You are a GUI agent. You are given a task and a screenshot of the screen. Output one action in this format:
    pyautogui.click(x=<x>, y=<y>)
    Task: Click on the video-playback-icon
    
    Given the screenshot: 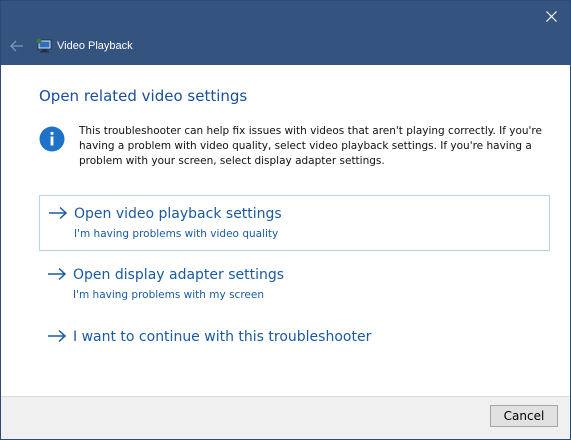 What is the action you would take?
    pyautogui.click(x=44, y=45)
    